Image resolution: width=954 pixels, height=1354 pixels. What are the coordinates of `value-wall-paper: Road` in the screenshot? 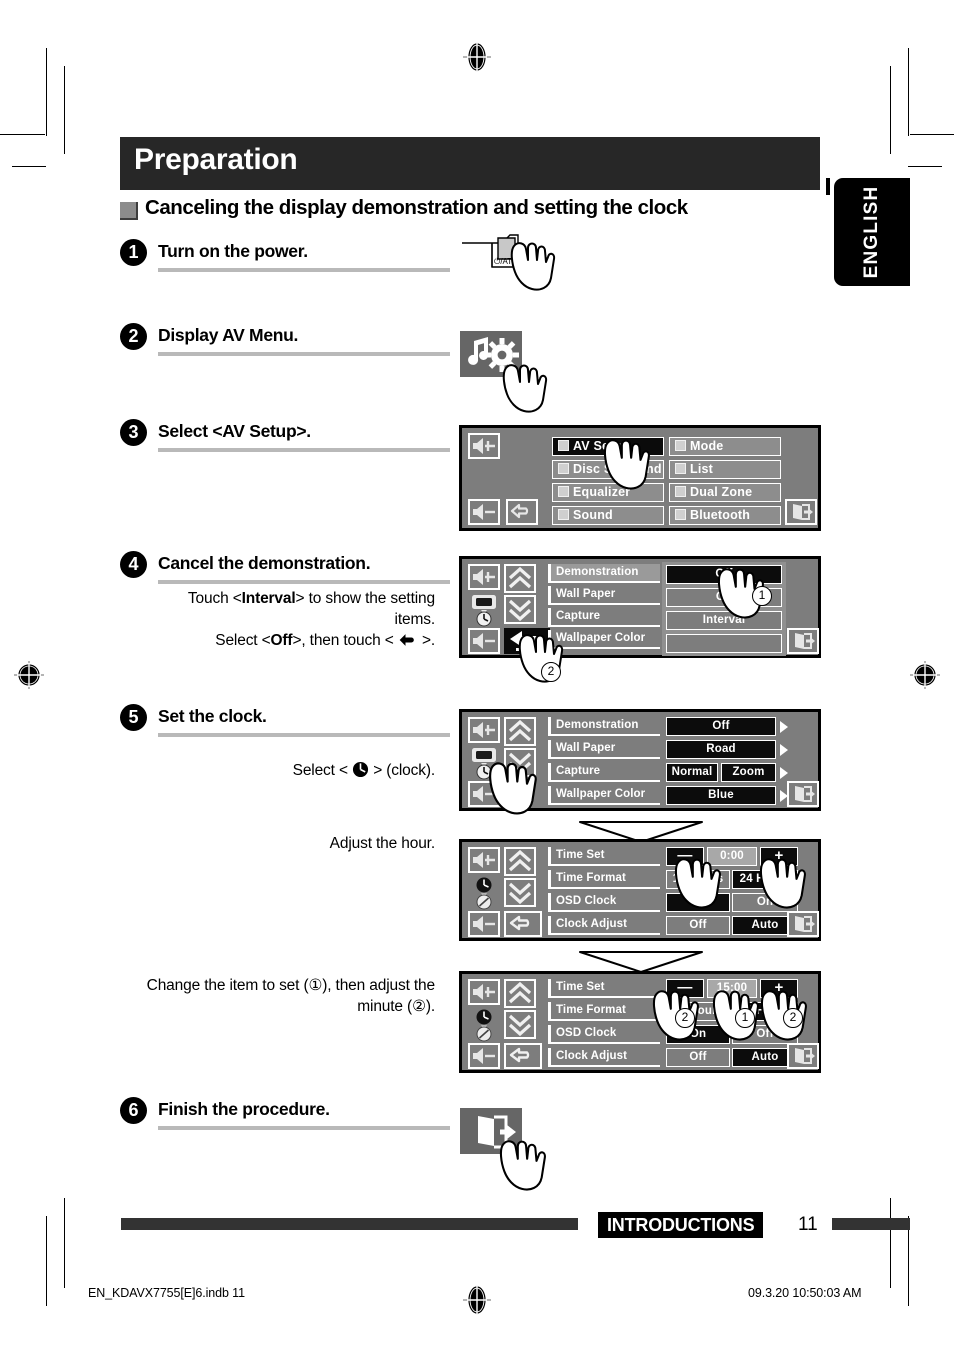 It's located at (721, 749).